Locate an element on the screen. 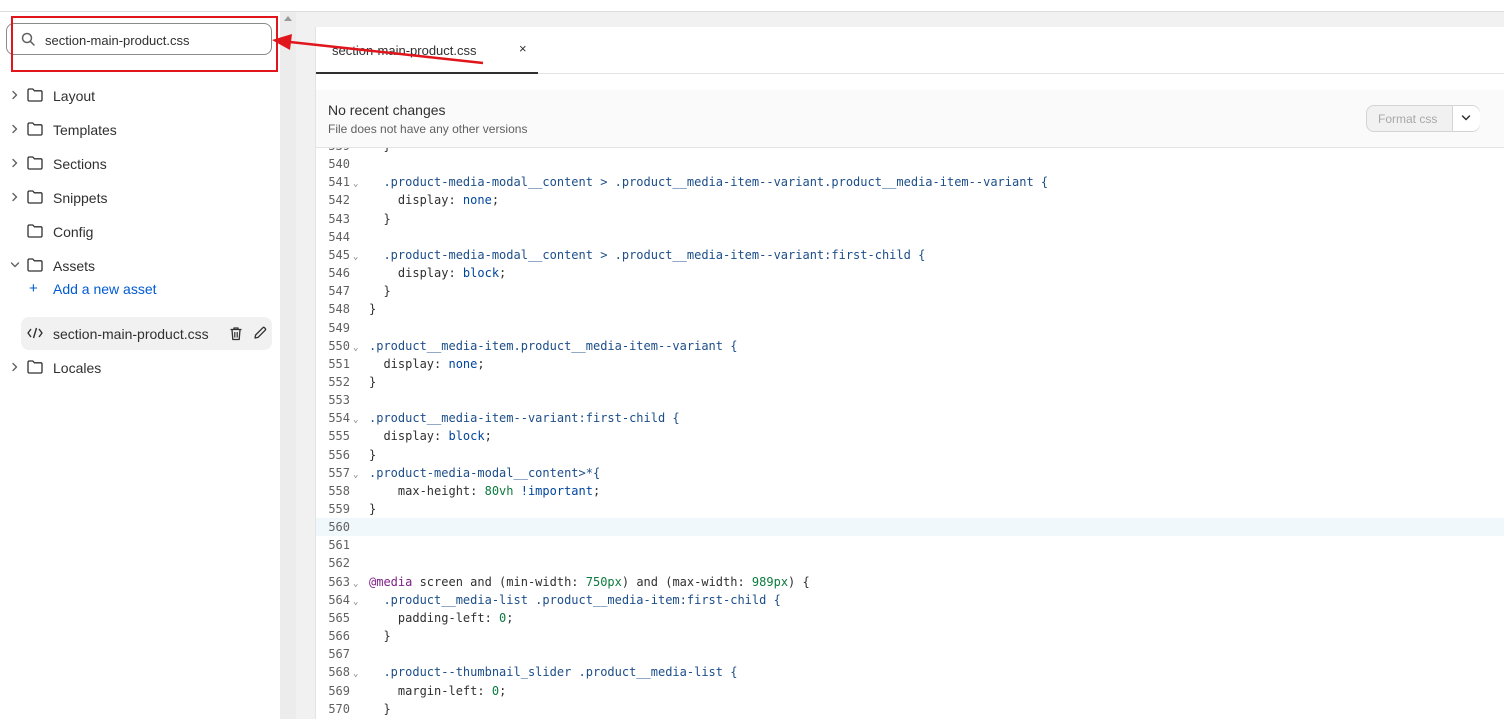 The image size is (1504, 719). code-line: 552} is located at coordinates (910, 382).